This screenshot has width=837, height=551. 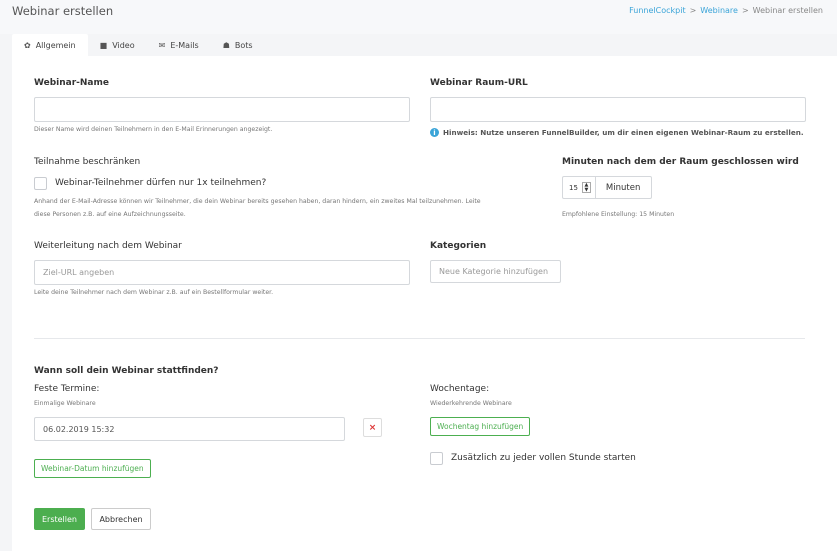 What do you see at coordinates (436, 458) in the screenshot?
I see `hourly-checkbox` at bounding box center [436, 458].